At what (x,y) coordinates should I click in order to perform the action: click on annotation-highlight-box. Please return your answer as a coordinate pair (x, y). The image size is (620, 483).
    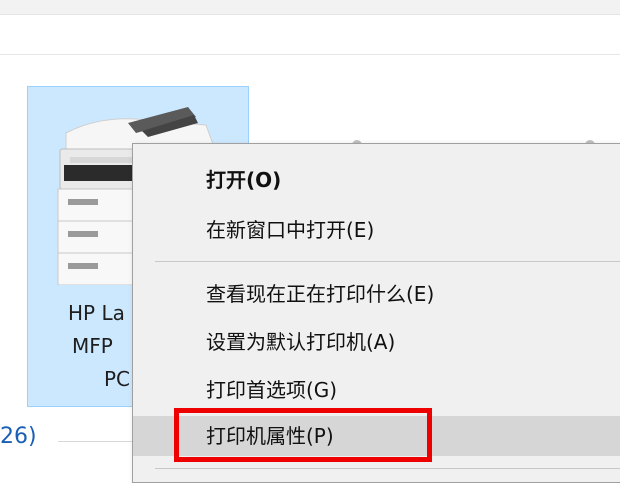
    Looking at the image, I should click on (303, 435).